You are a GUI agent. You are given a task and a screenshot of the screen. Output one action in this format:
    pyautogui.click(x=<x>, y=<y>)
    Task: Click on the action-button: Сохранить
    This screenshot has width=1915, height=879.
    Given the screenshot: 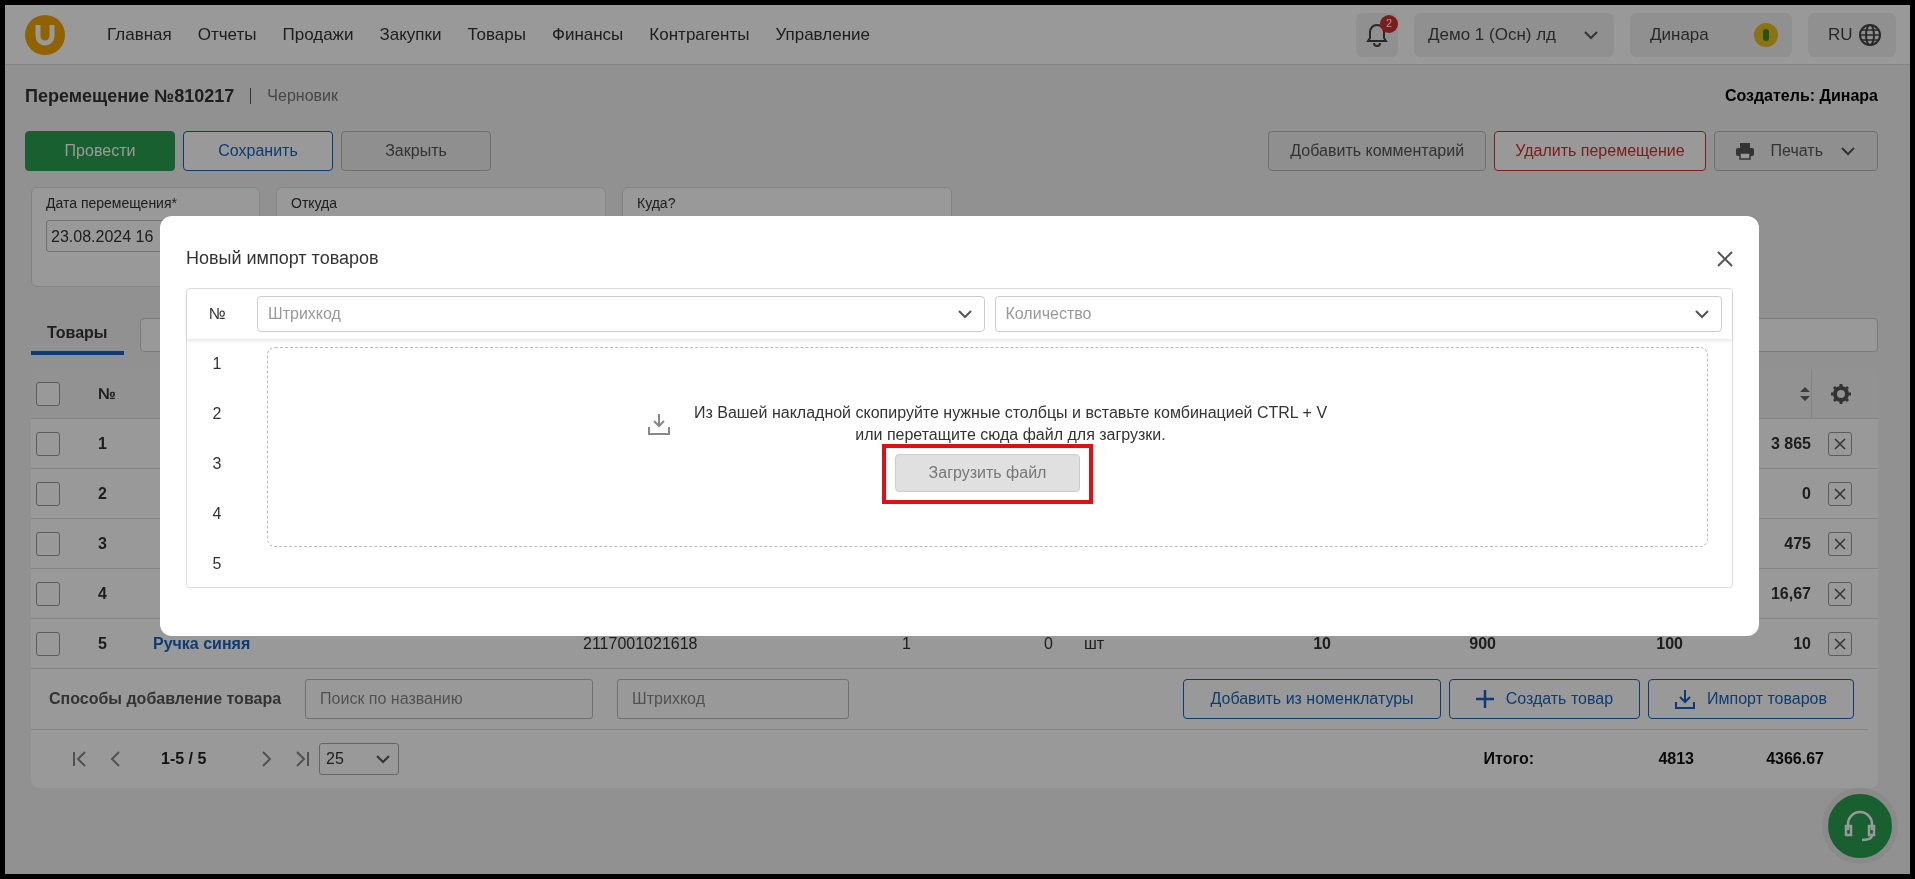 What is the action you would take?
    pyautogui.click(x=258, y=151)
    